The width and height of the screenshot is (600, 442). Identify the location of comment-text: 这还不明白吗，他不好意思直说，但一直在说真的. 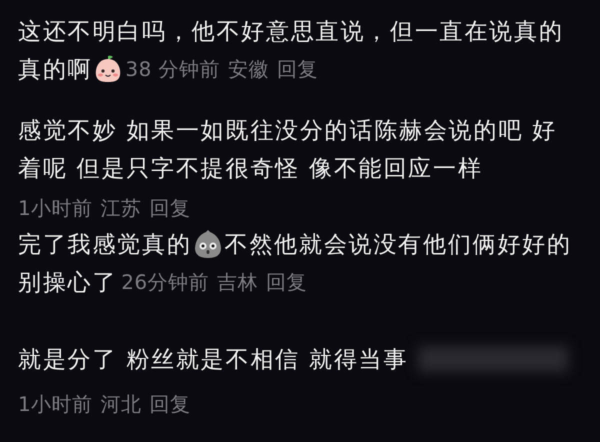
(291, 32).